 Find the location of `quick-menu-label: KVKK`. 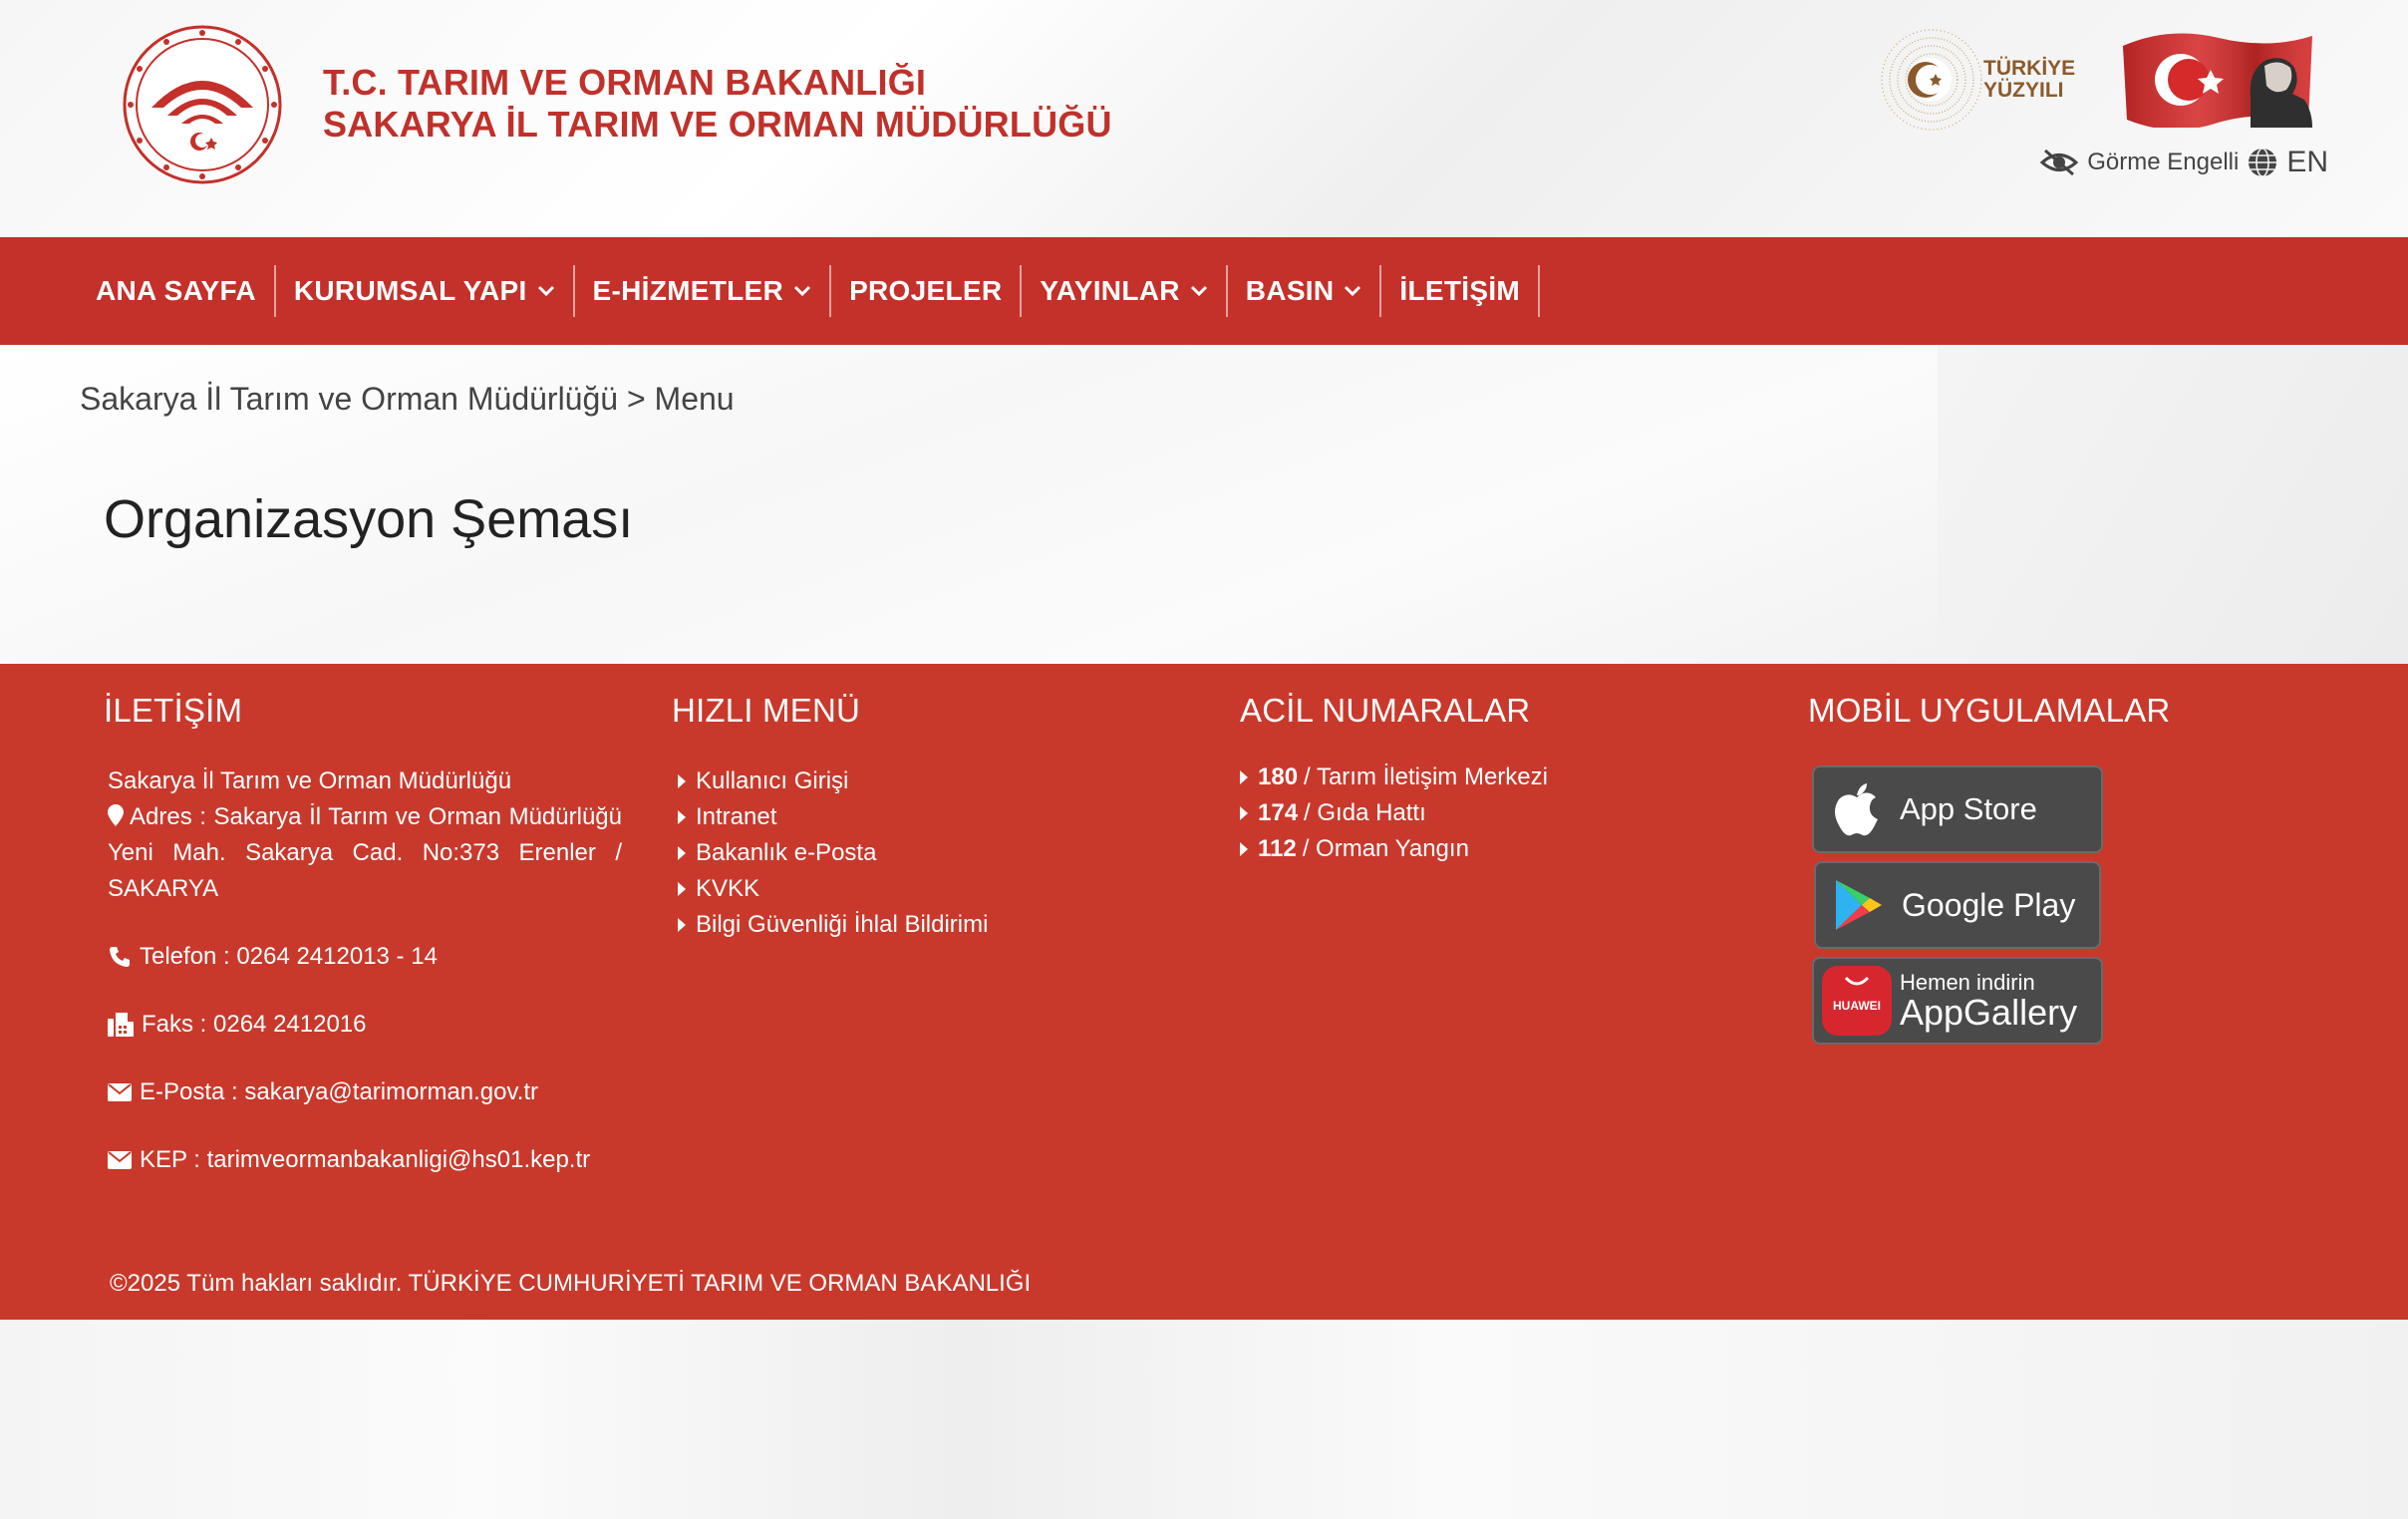

quick-menu-label: KVKK is located at coordinates (728, 889).